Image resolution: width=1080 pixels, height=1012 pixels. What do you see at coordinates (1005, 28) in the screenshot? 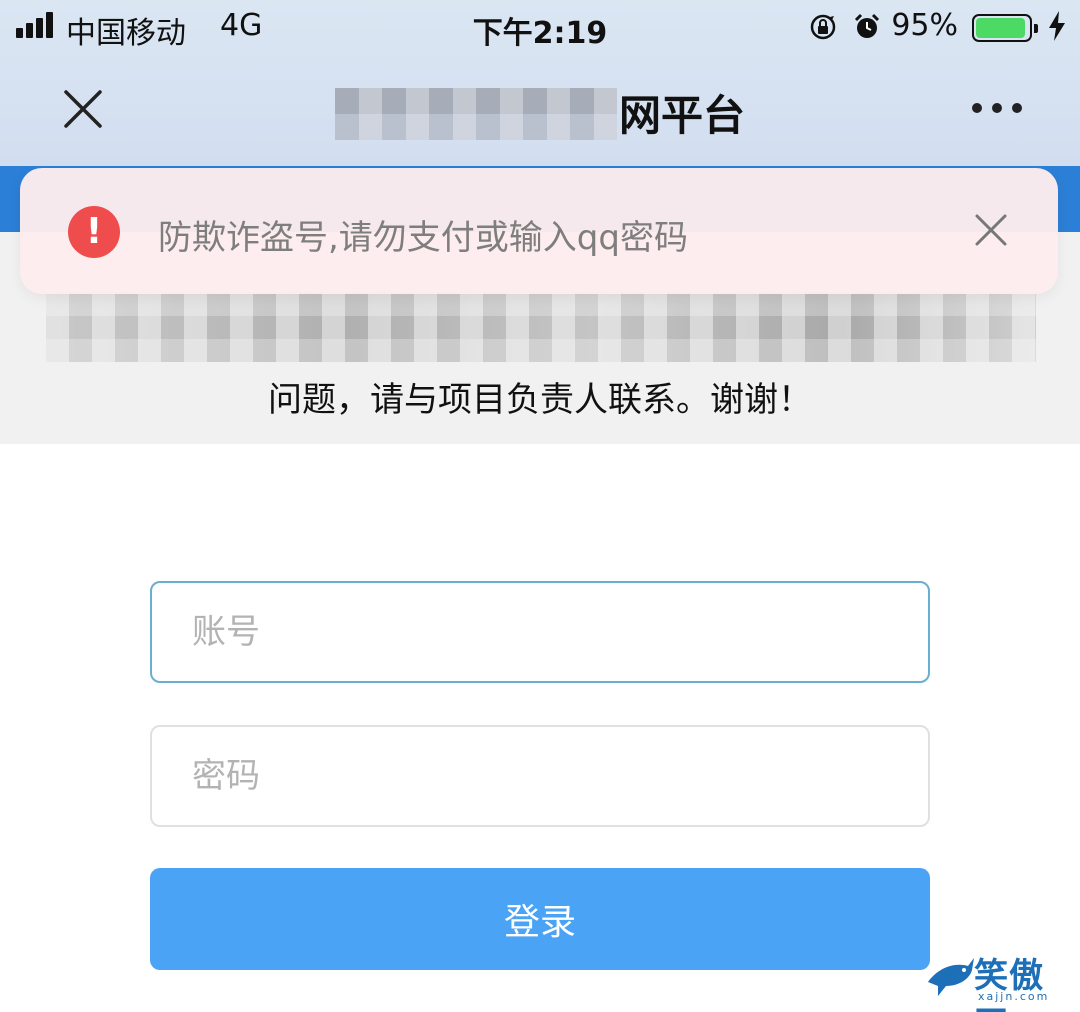
I see `battery-icon` at bounding box center [1005, 28].